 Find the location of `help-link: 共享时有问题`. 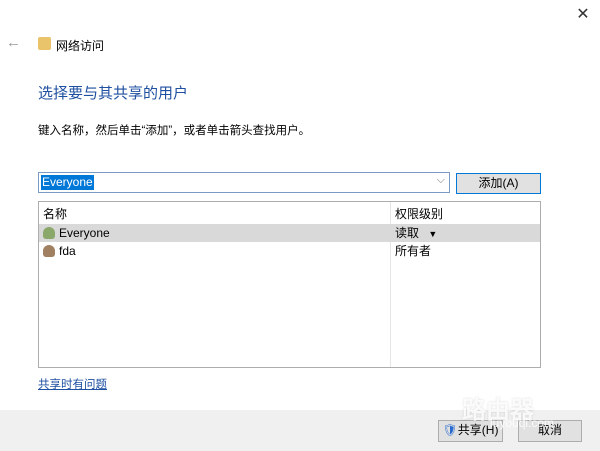

help-link: 共享时有问题 is located at coordinates (72, 384).